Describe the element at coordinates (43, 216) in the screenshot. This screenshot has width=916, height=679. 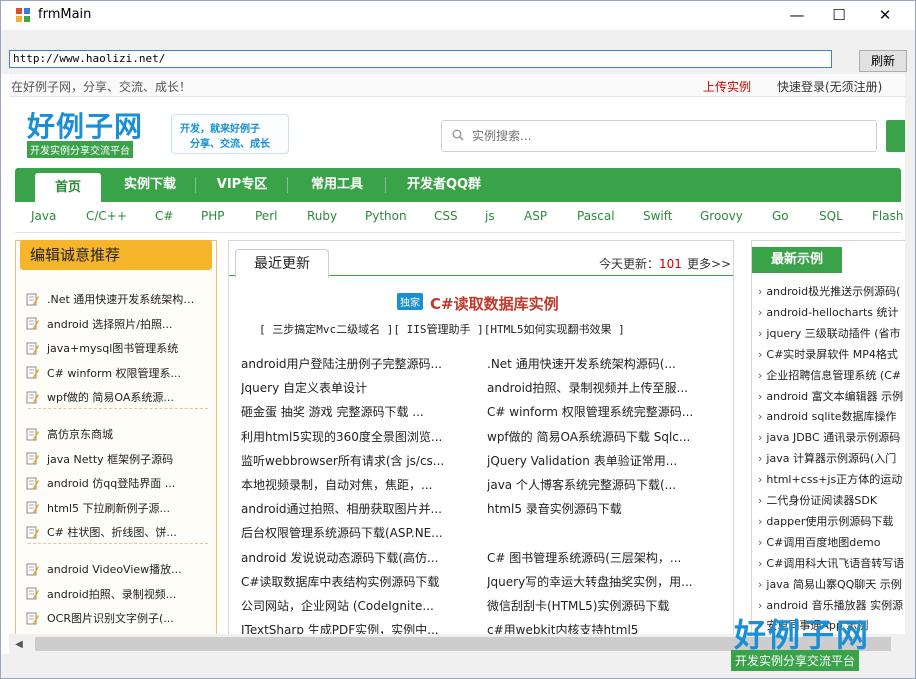
I see `lang-link: Java` at that location.